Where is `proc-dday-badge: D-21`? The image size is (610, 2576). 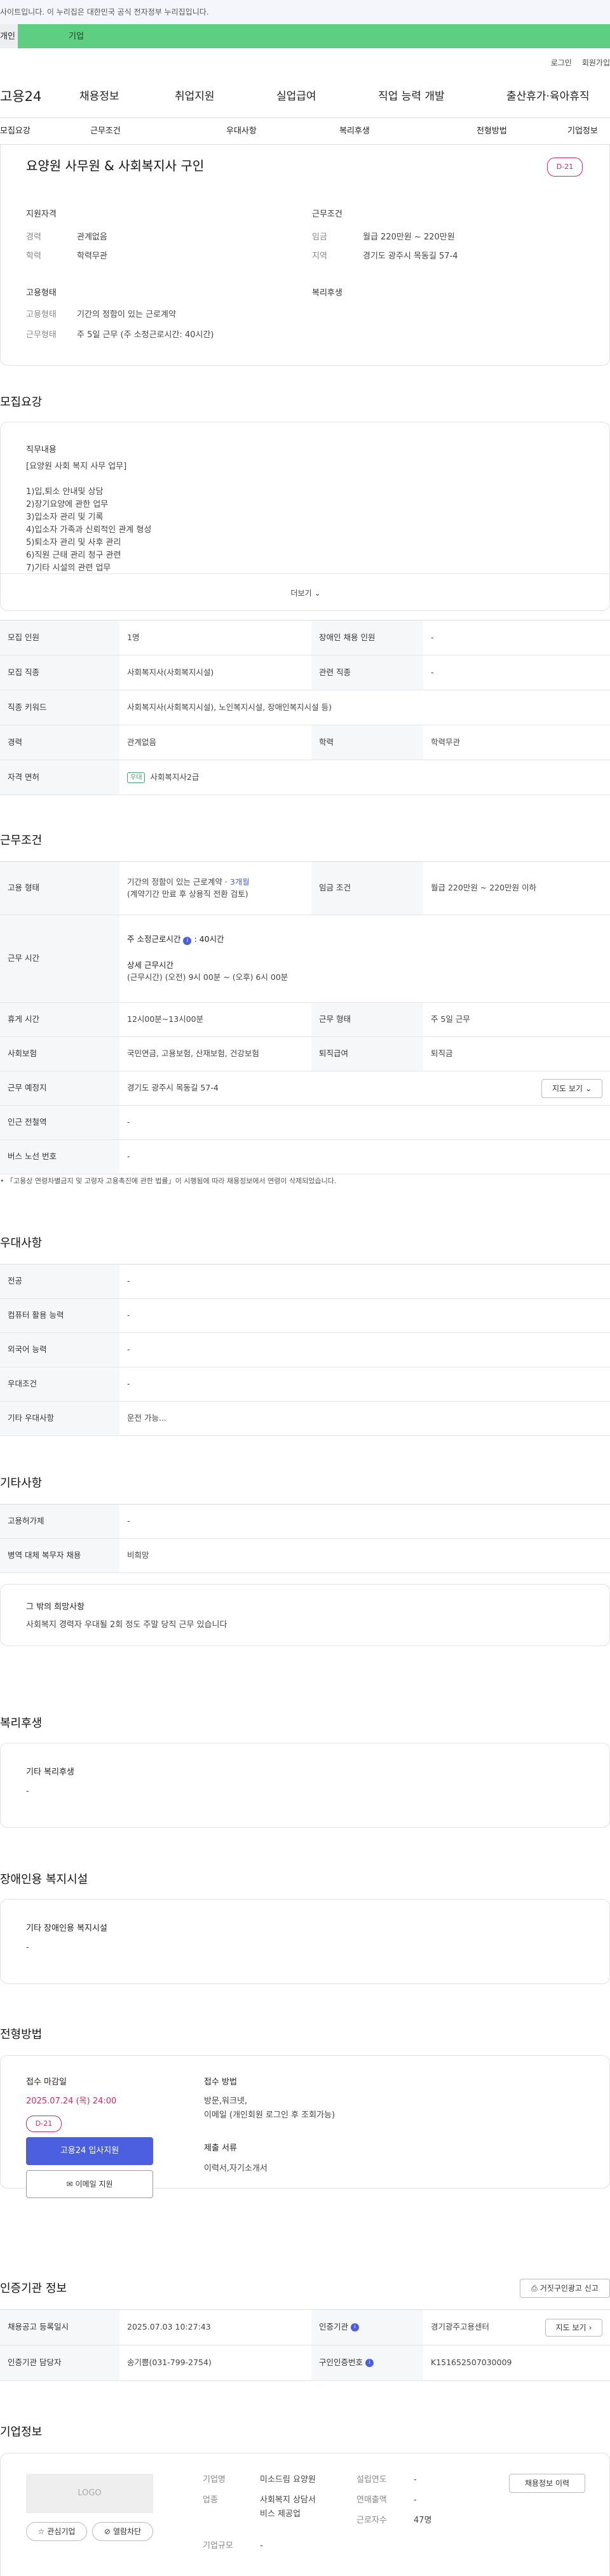 proc-dday-badge: D-21 is located at coordinates (44, 2124).